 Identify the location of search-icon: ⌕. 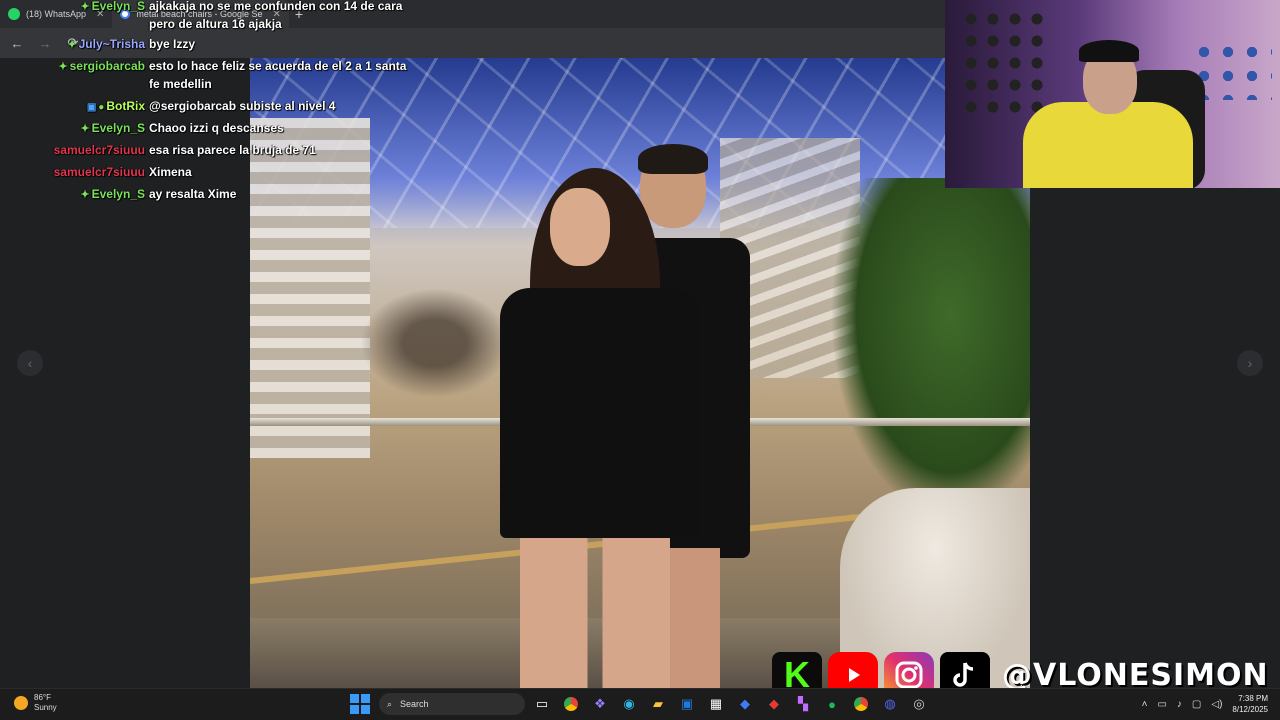
(390, 703).